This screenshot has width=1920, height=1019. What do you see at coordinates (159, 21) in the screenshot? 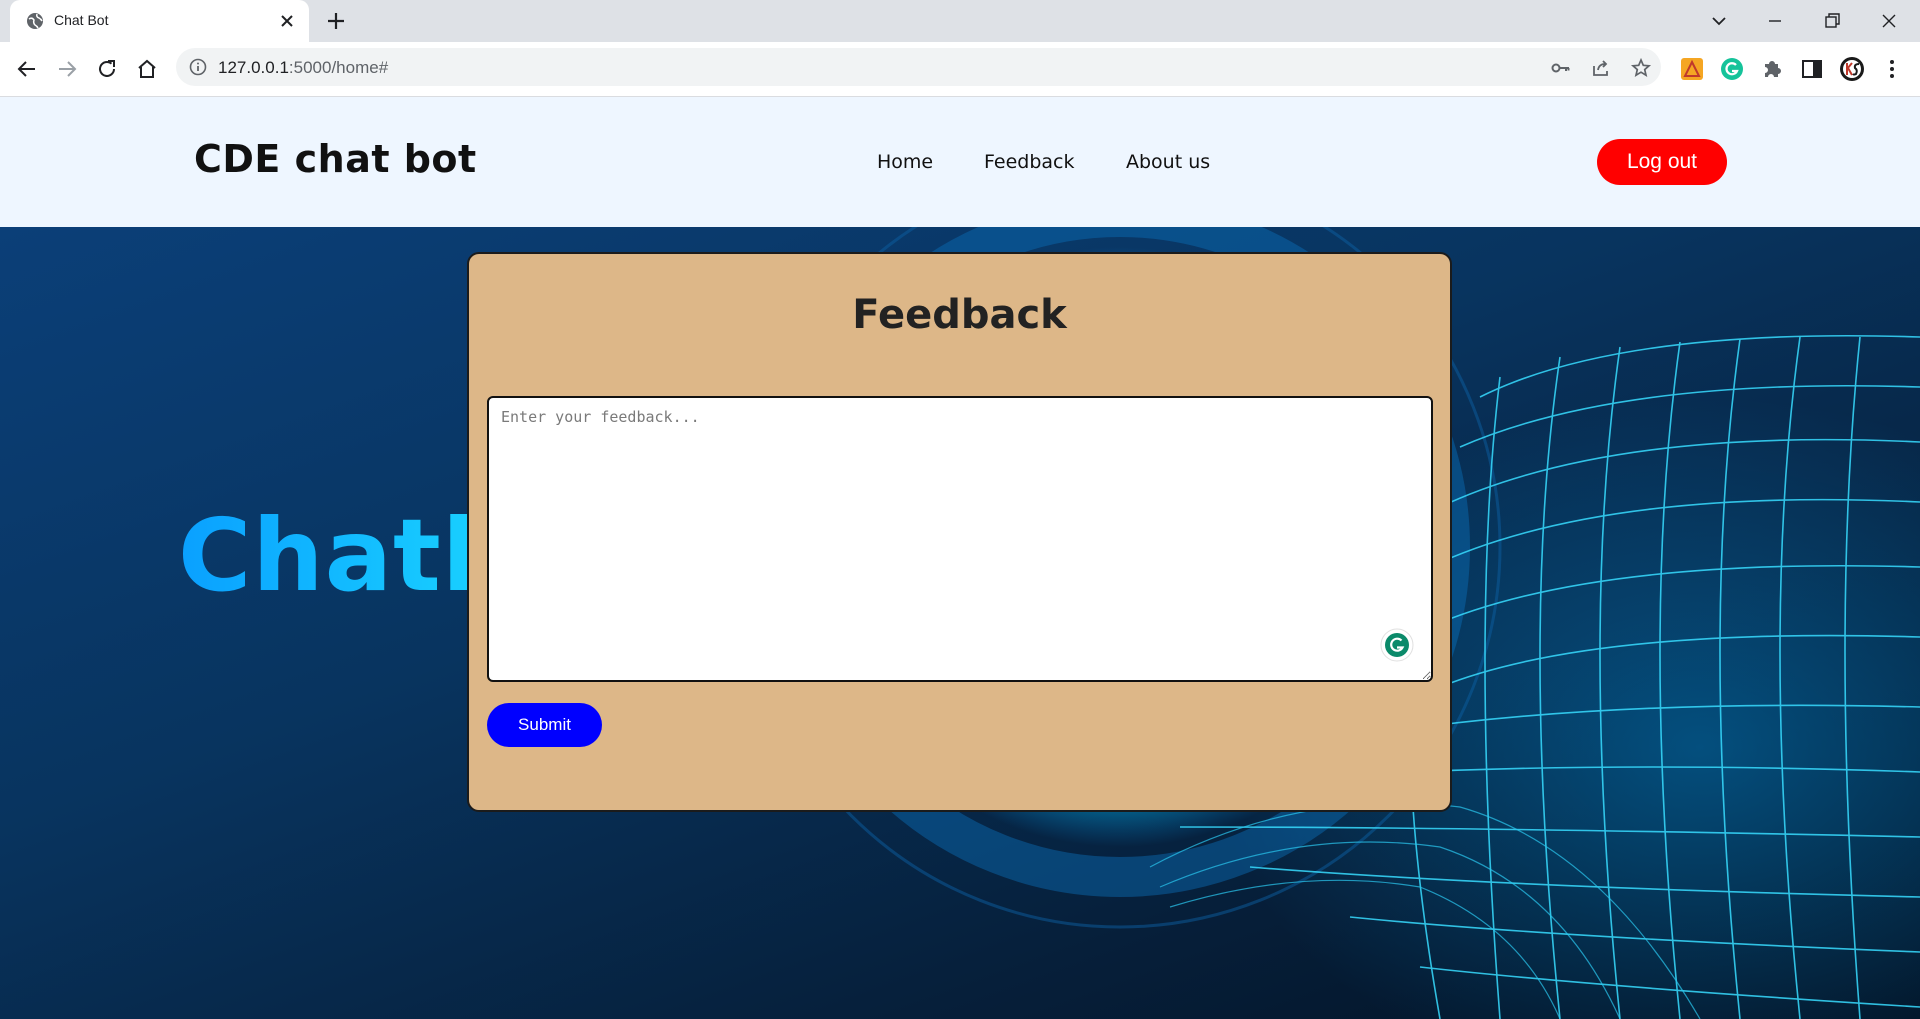
I see `browser-tab: Chat Bot` at bounding box center [159, 21].